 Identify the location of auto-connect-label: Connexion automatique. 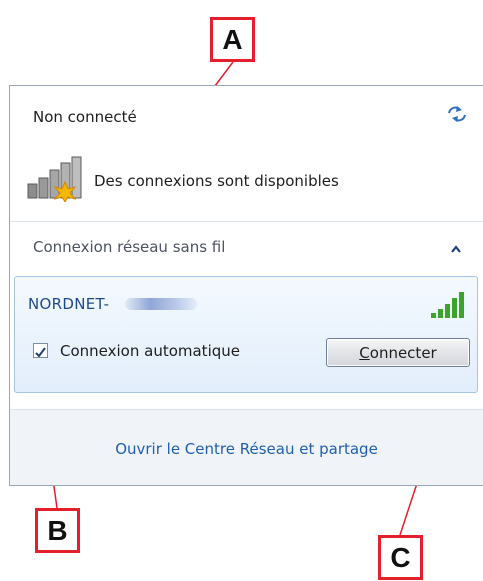
(150, 351).